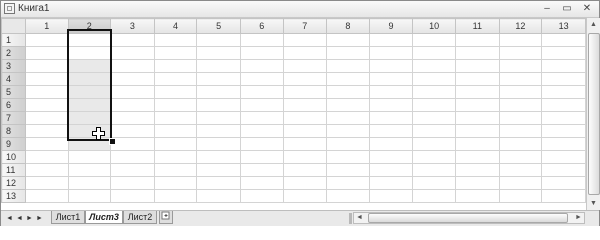 This screenshot has height=240, width=600. I want to click on column-header: 8, so click(348, 26).